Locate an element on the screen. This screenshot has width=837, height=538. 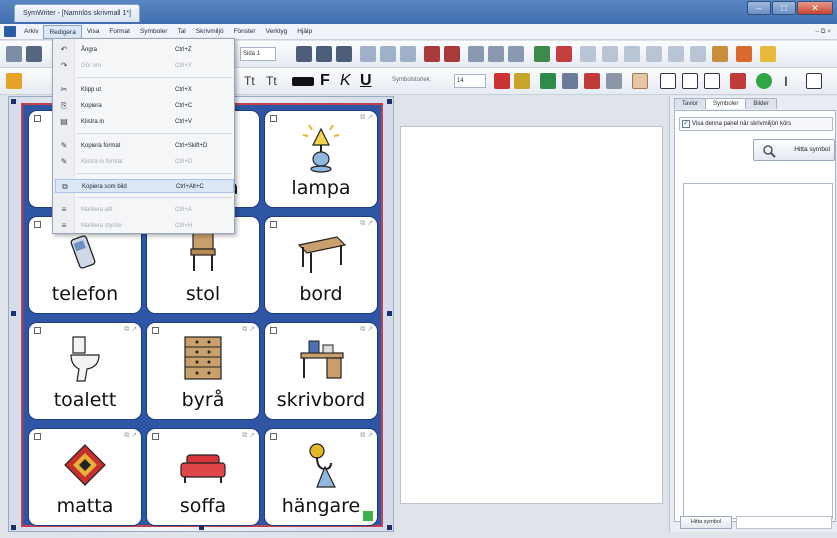
bold-button: F is located at coordinates (325, 81).